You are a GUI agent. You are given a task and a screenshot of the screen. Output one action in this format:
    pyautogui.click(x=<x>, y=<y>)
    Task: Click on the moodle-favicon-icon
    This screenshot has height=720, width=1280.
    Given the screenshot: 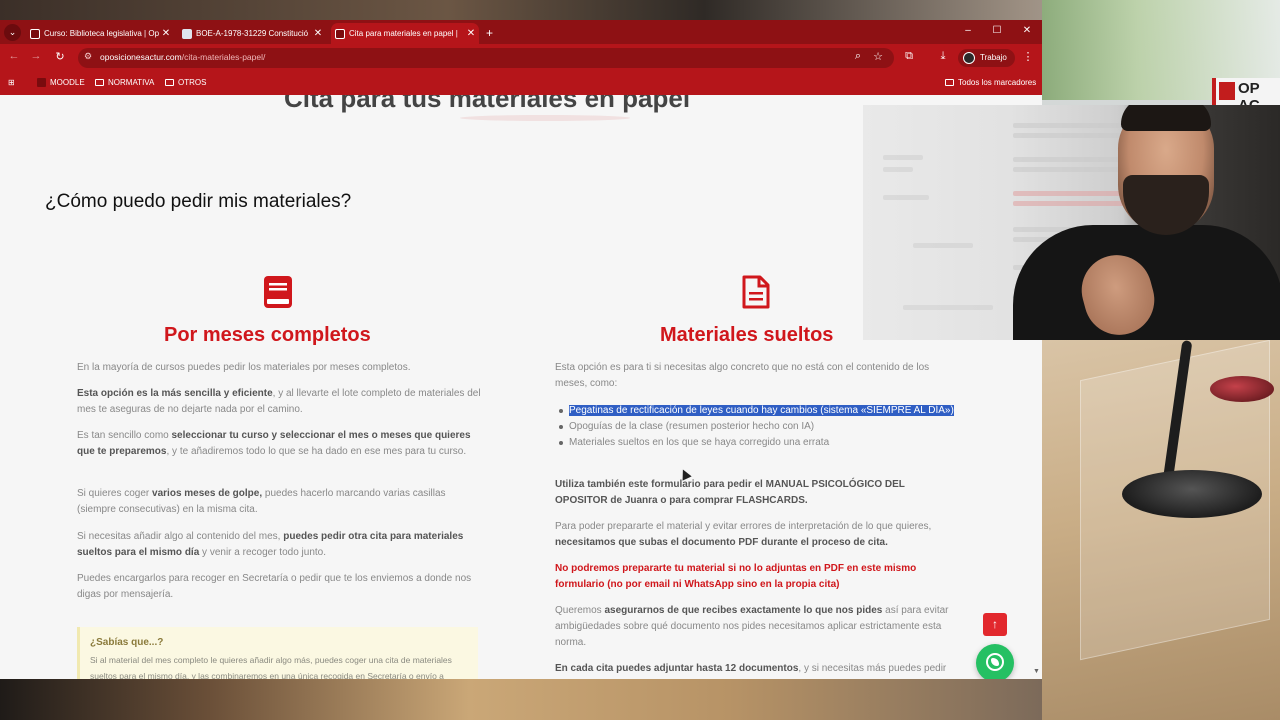 What is the action you would take?
    pyautogui.click(x=41, y=82)
    